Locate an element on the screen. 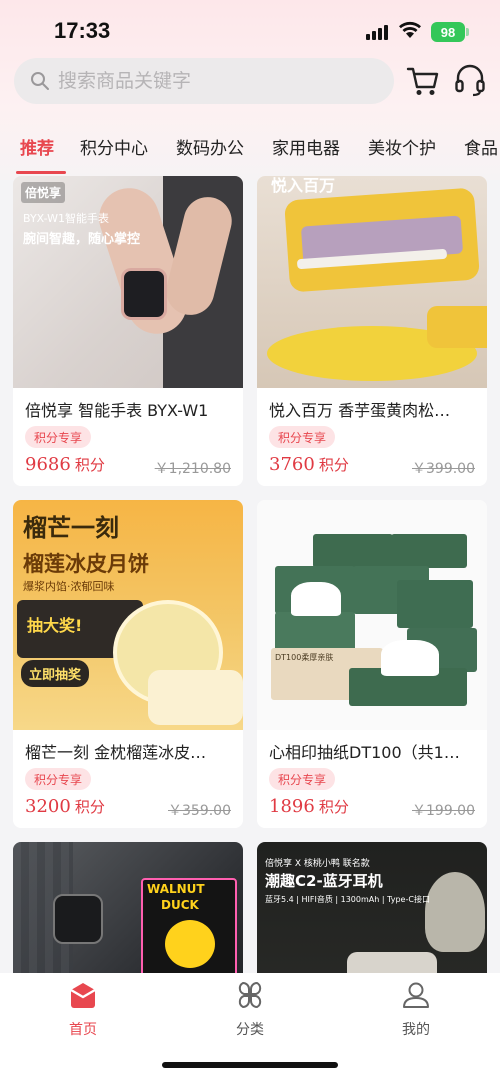 The width and height of the screenshot is (500, 1082). product-image: 悦入百万 is located at coordinates (372, 282).